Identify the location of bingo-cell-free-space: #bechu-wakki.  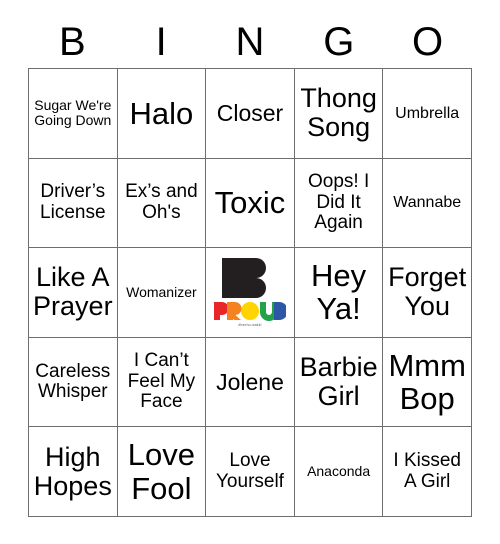
(250, 293).